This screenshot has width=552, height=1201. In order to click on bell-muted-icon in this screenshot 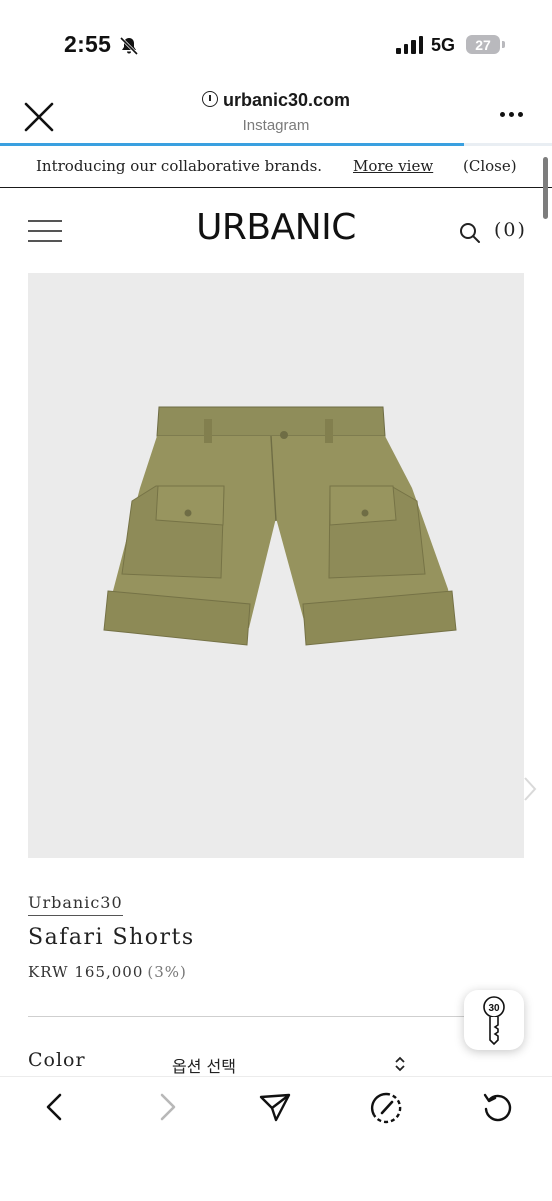, I will do `click(129, 46)`.